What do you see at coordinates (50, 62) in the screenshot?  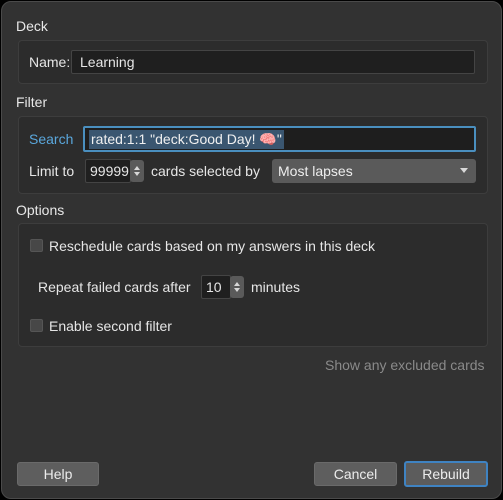 I see `name-label: Name:` at bounding box center [50, 62].